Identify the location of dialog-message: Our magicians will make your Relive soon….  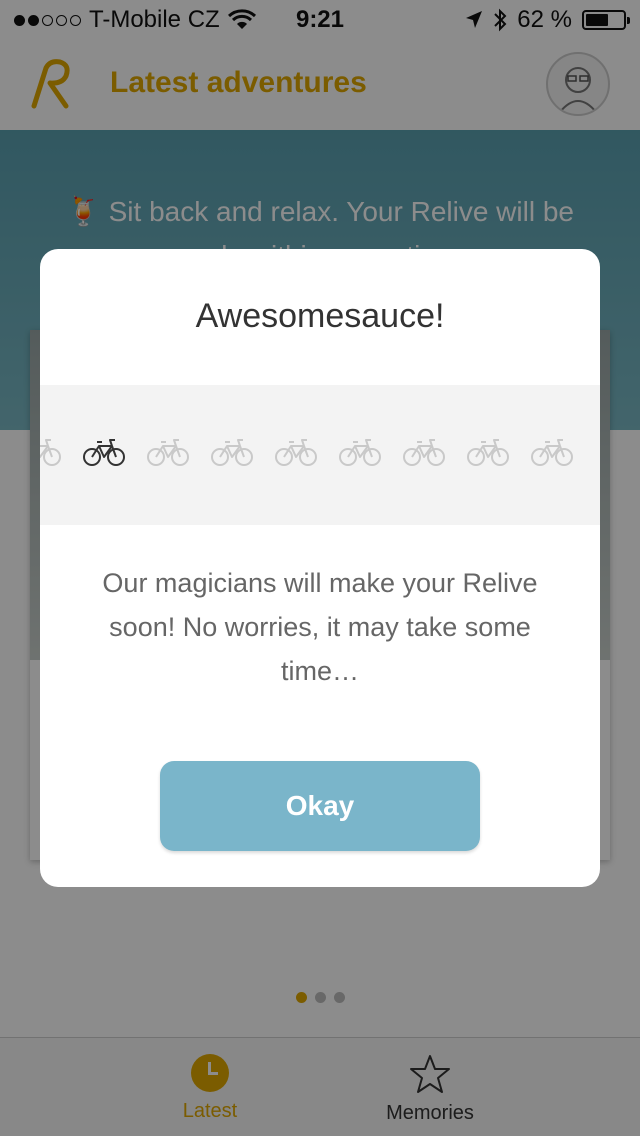
(320, 627).